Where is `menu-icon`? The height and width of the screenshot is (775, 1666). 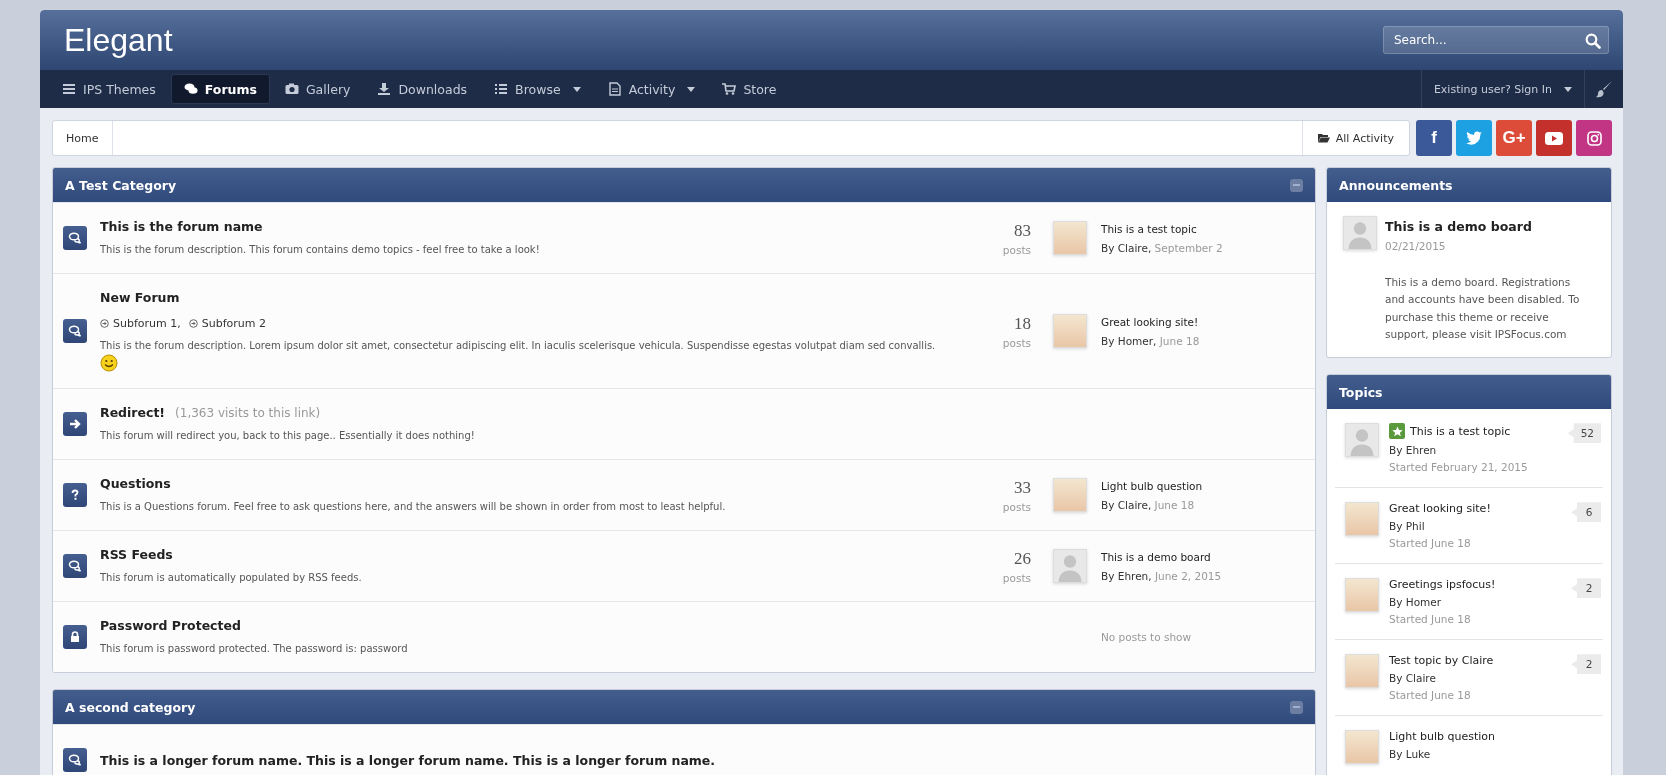
menu-icon is located at coordinates (69, 89).